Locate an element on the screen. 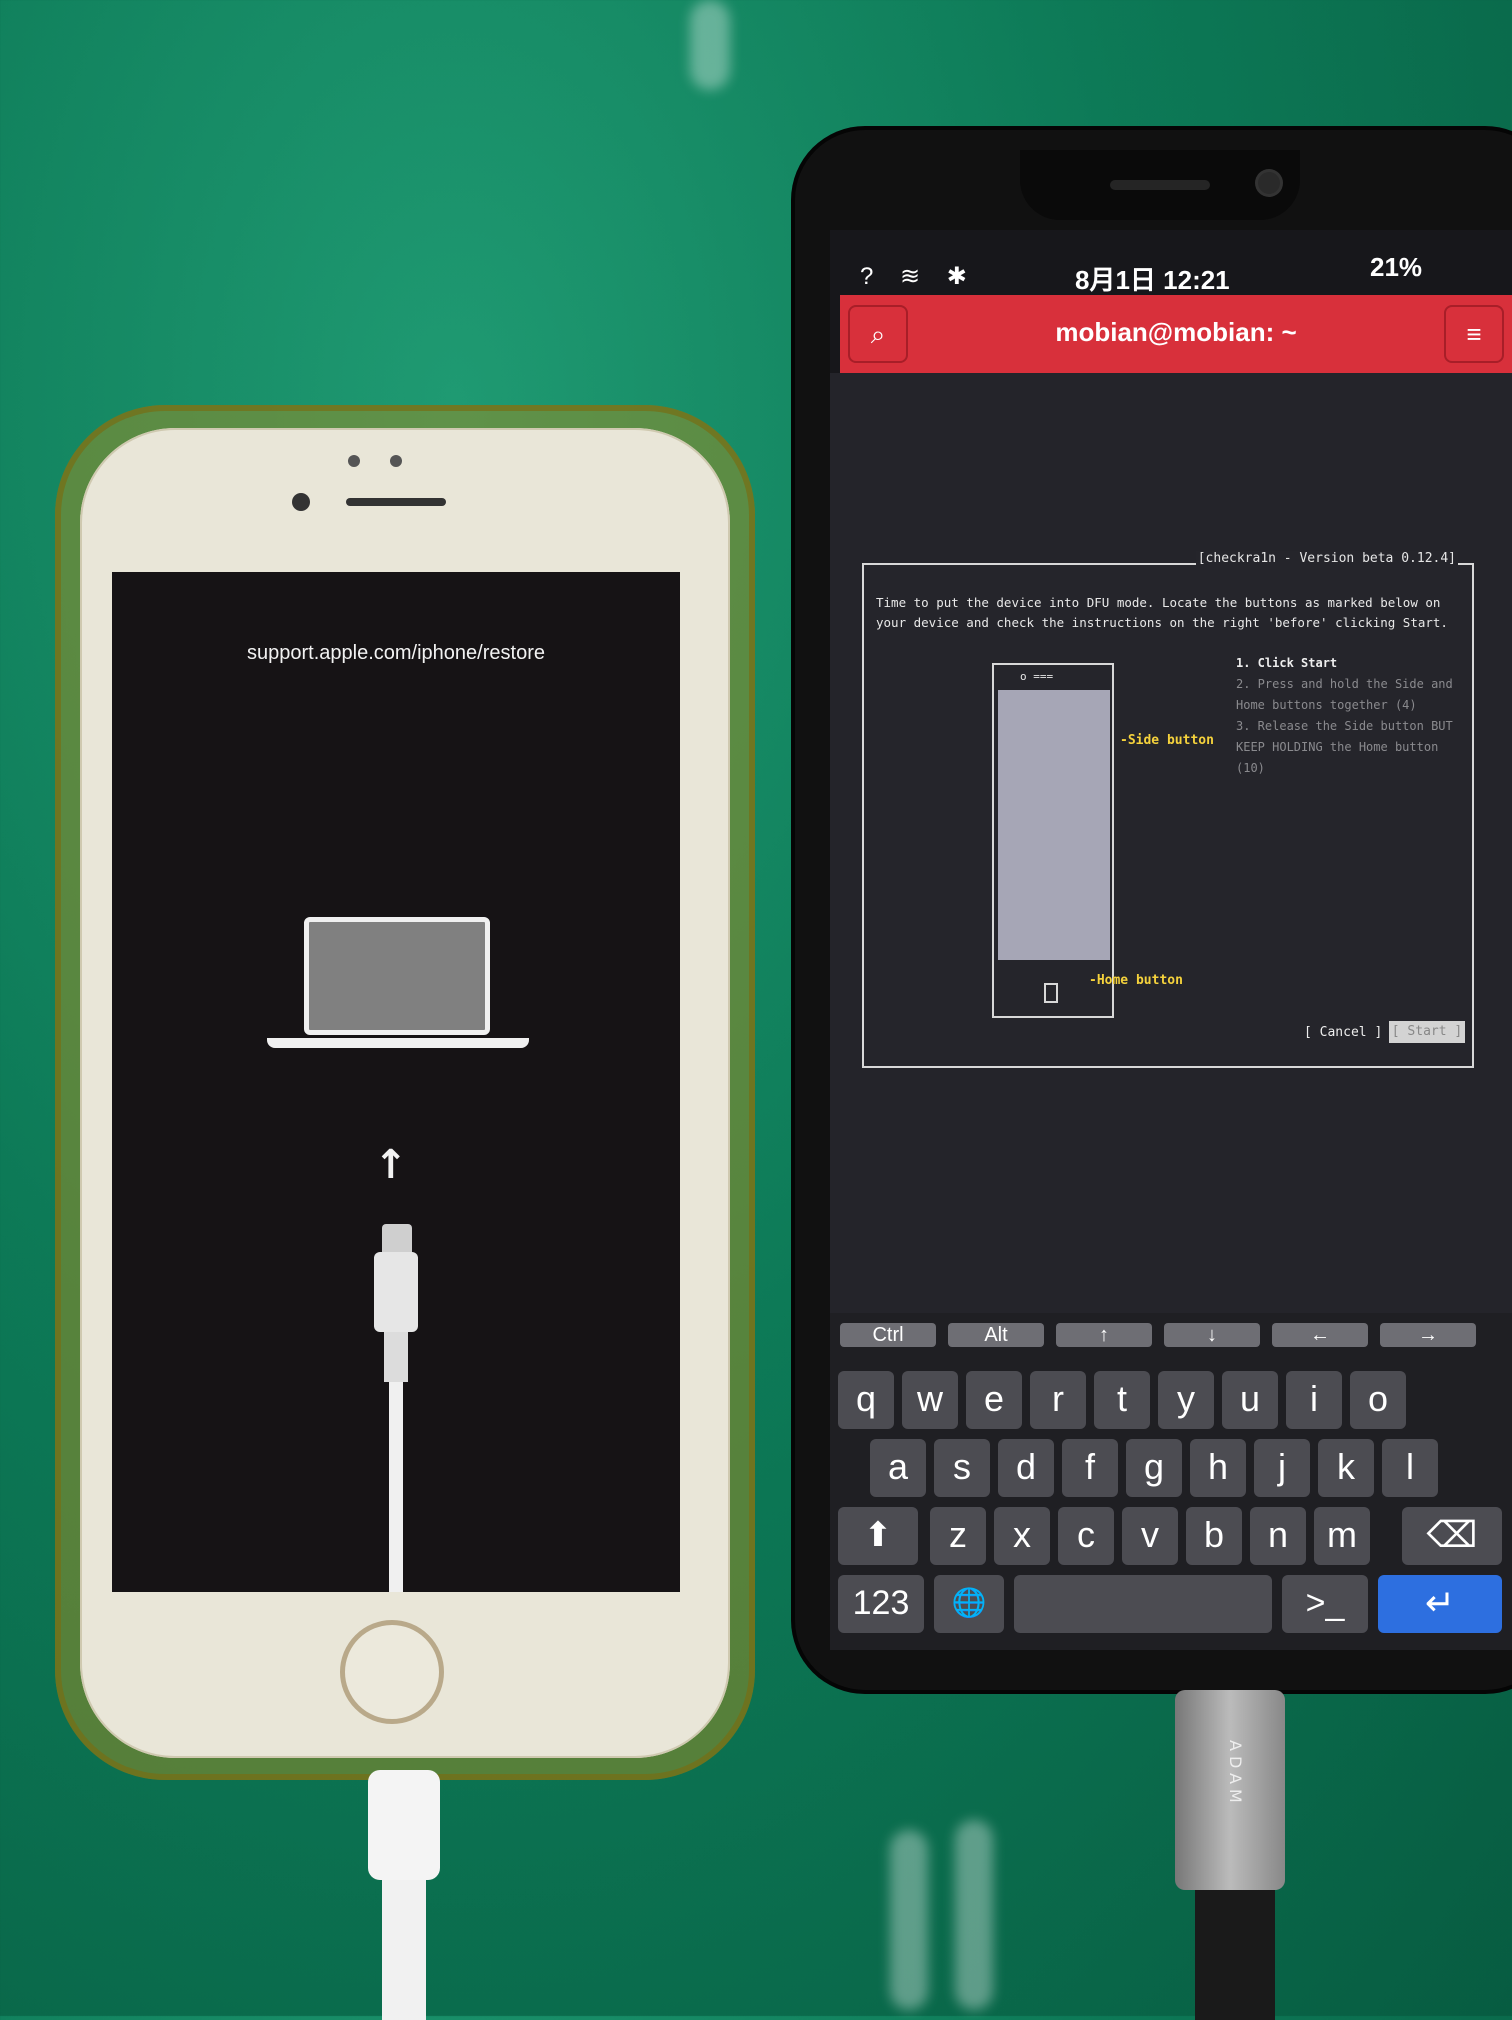 The image size is (1512, 2020). dialog-title: [checkra1n - Version beta 0.12.4] is located at coordinates (1326, 558).